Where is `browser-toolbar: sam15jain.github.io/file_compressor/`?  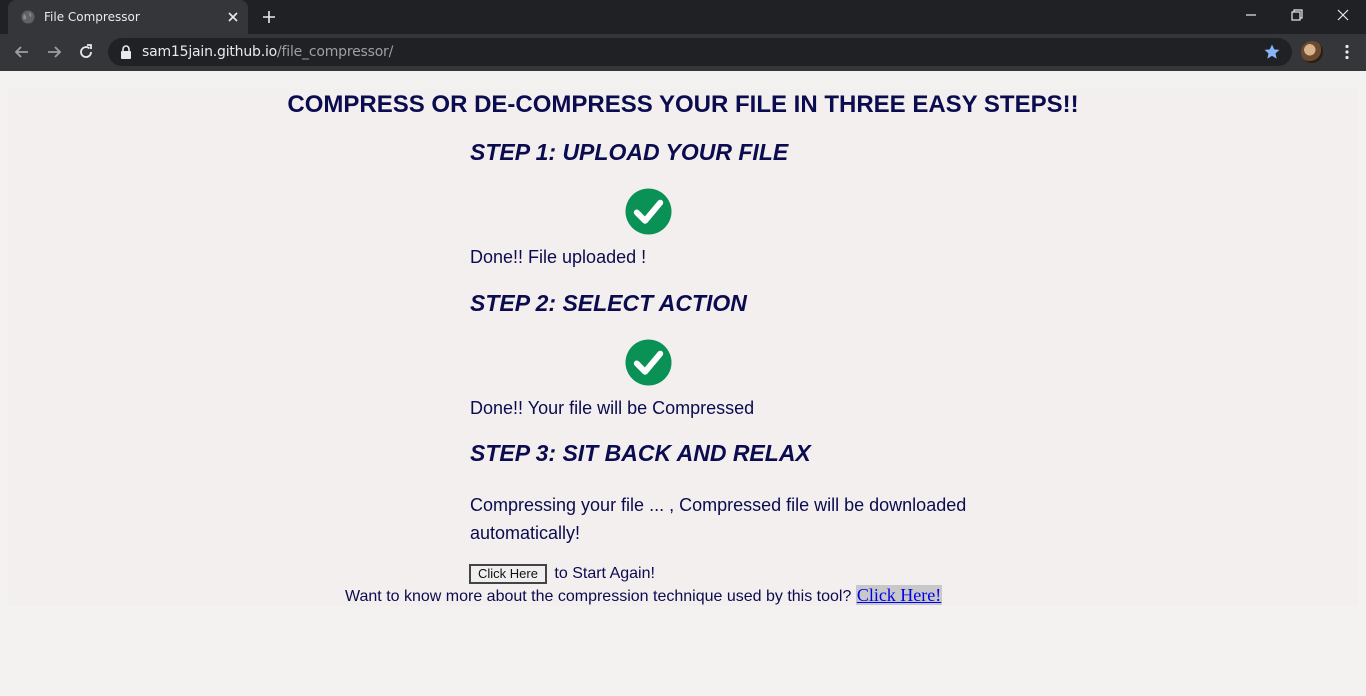
browser-toolbar: sam15jain.github.io/file_compressor/ is located at coordinates (683, 52).